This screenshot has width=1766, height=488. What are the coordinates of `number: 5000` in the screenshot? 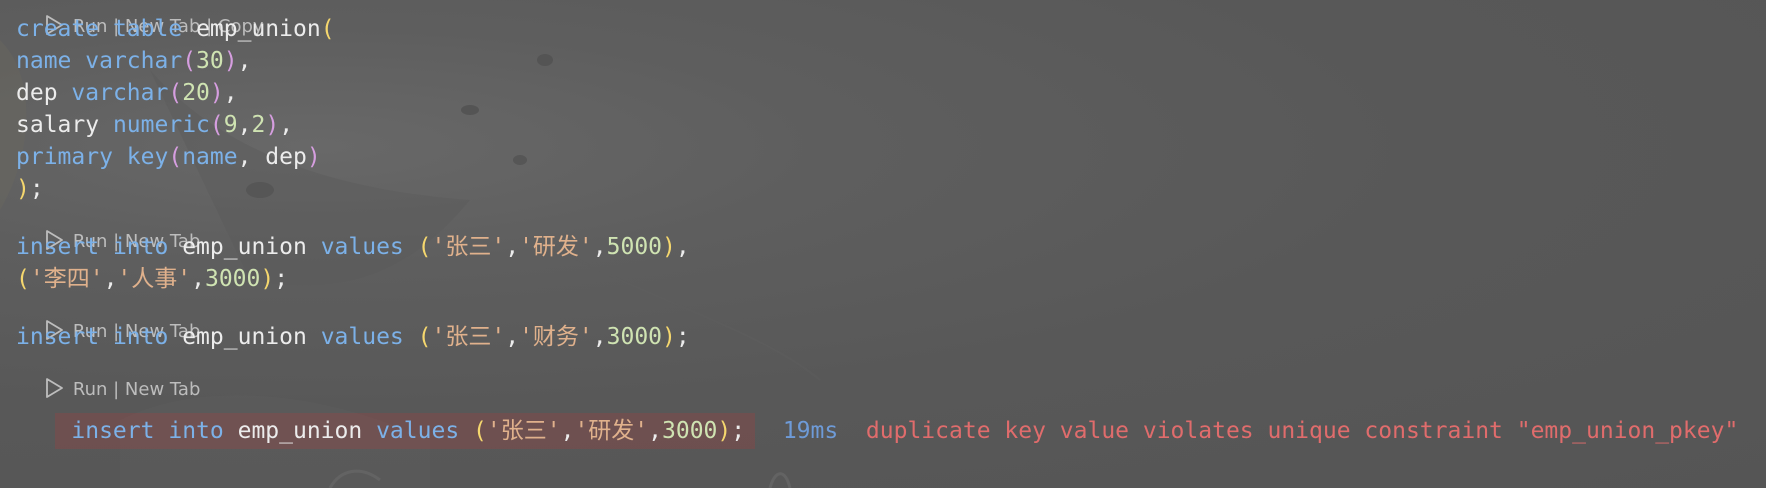 It's located at (634, 247).